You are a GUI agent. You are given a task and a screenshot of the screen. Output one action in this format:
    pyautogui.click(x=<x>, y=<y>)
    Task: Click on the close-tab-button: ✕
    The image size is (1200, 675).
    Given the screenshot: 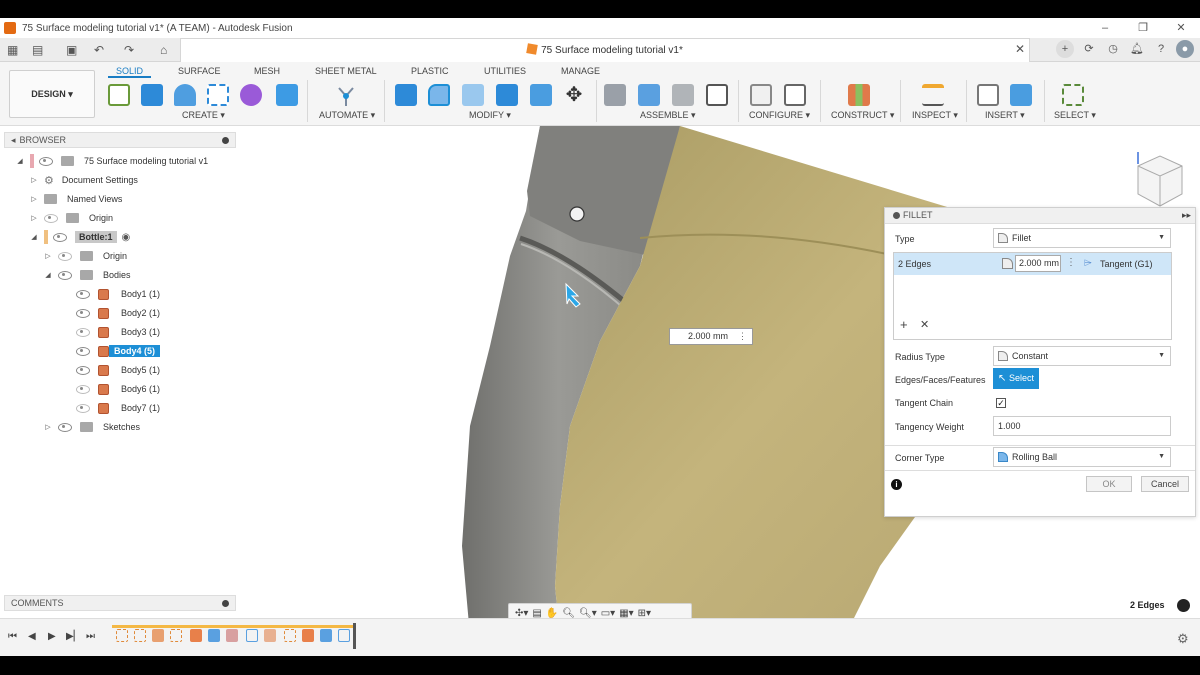 What is the action you would take?
    pyautogui.click(x=1020, y=49)
    